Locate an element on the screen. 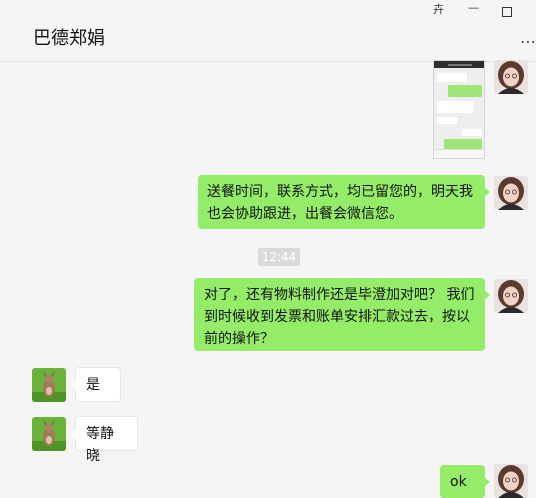  message-bubble: 送餐时间，联系方式，均已留您的，明天我也会协助跟进，出餐会微信您。 is located at coordinates (344, 202).